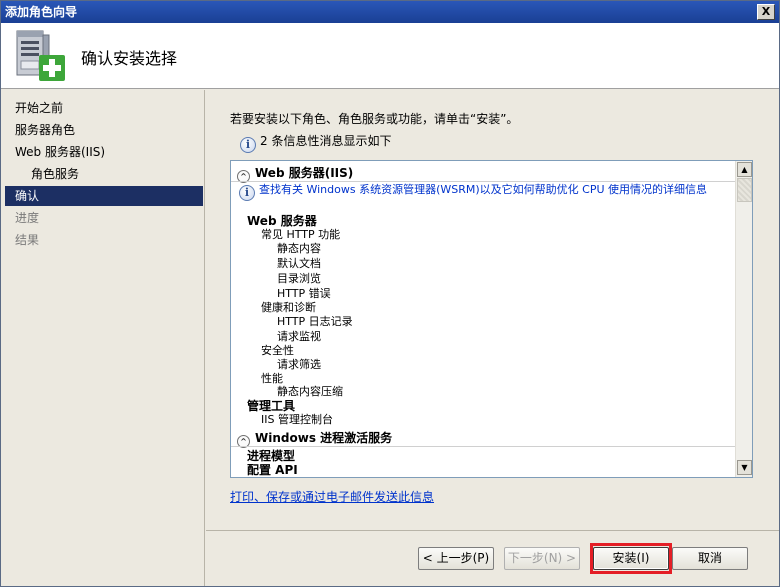 The image size is (780, 587). I want to click on info-summary-text: 2 条信息性消息显示如下, so click(326, 141).